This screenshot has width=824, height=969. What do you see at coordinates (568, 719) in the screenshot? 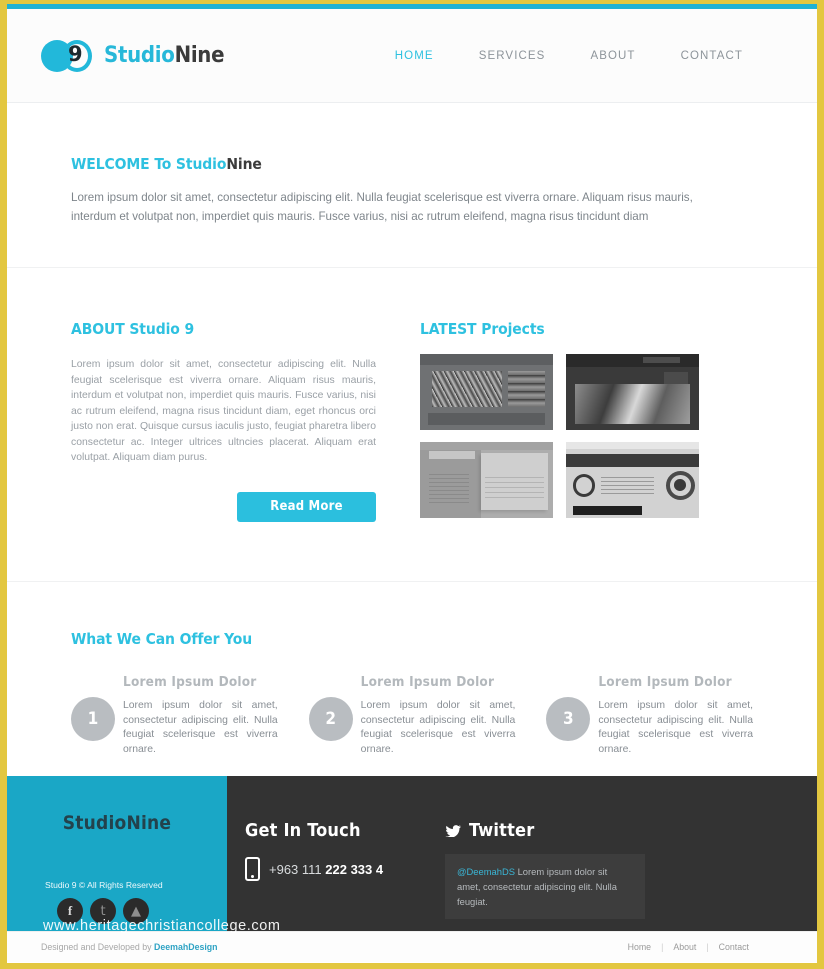
I see `offer-3-number: 3` at bounding box center [568, 719].